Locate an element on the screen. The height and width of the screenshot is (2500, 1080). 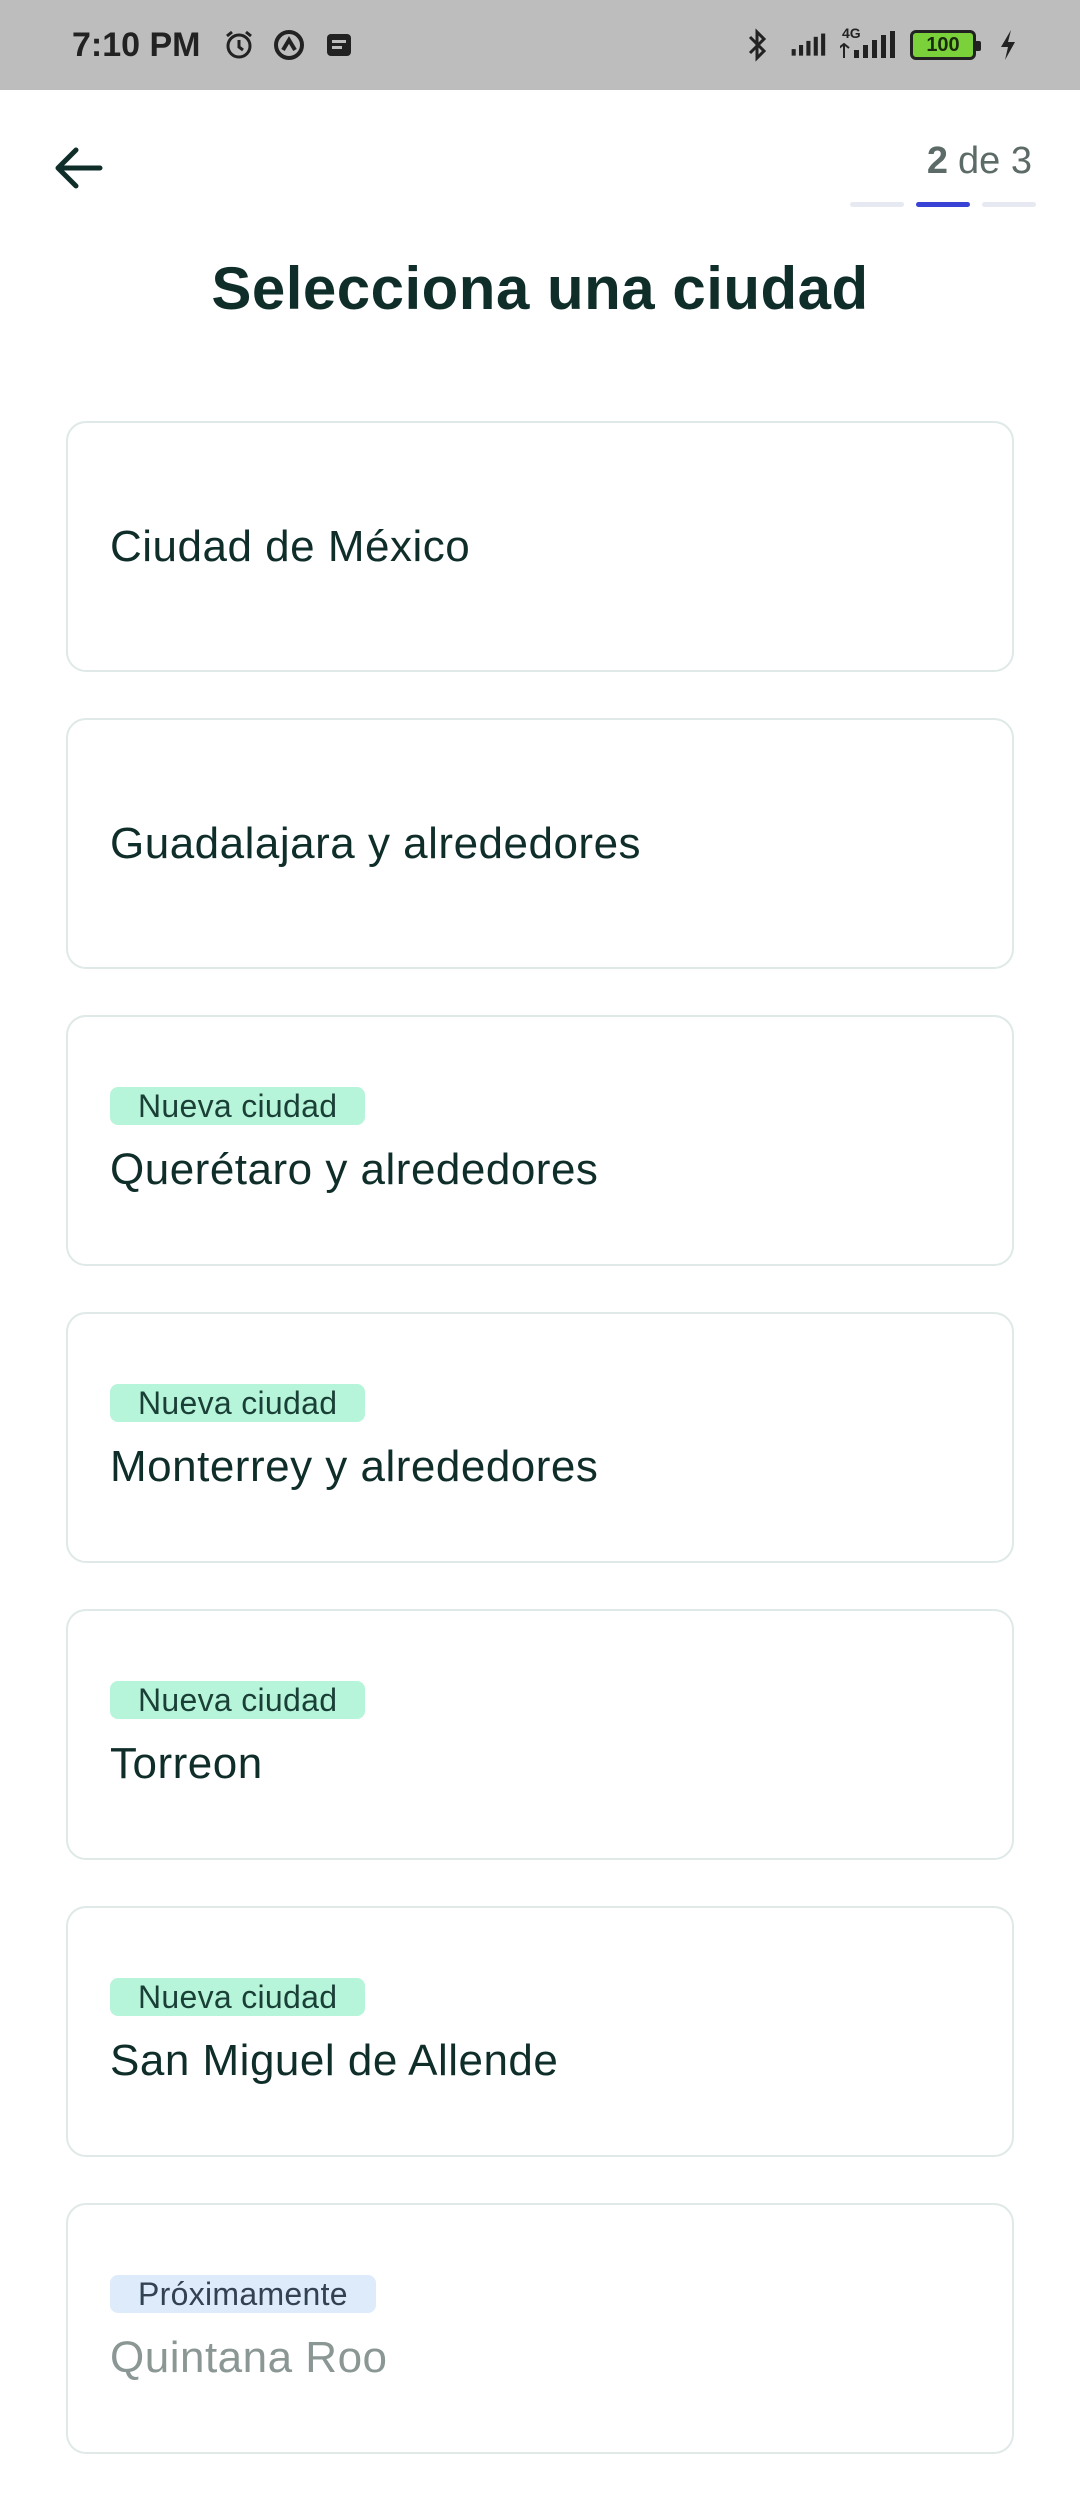
city-card: Ciudad de México is located at coordinates (540, 546).